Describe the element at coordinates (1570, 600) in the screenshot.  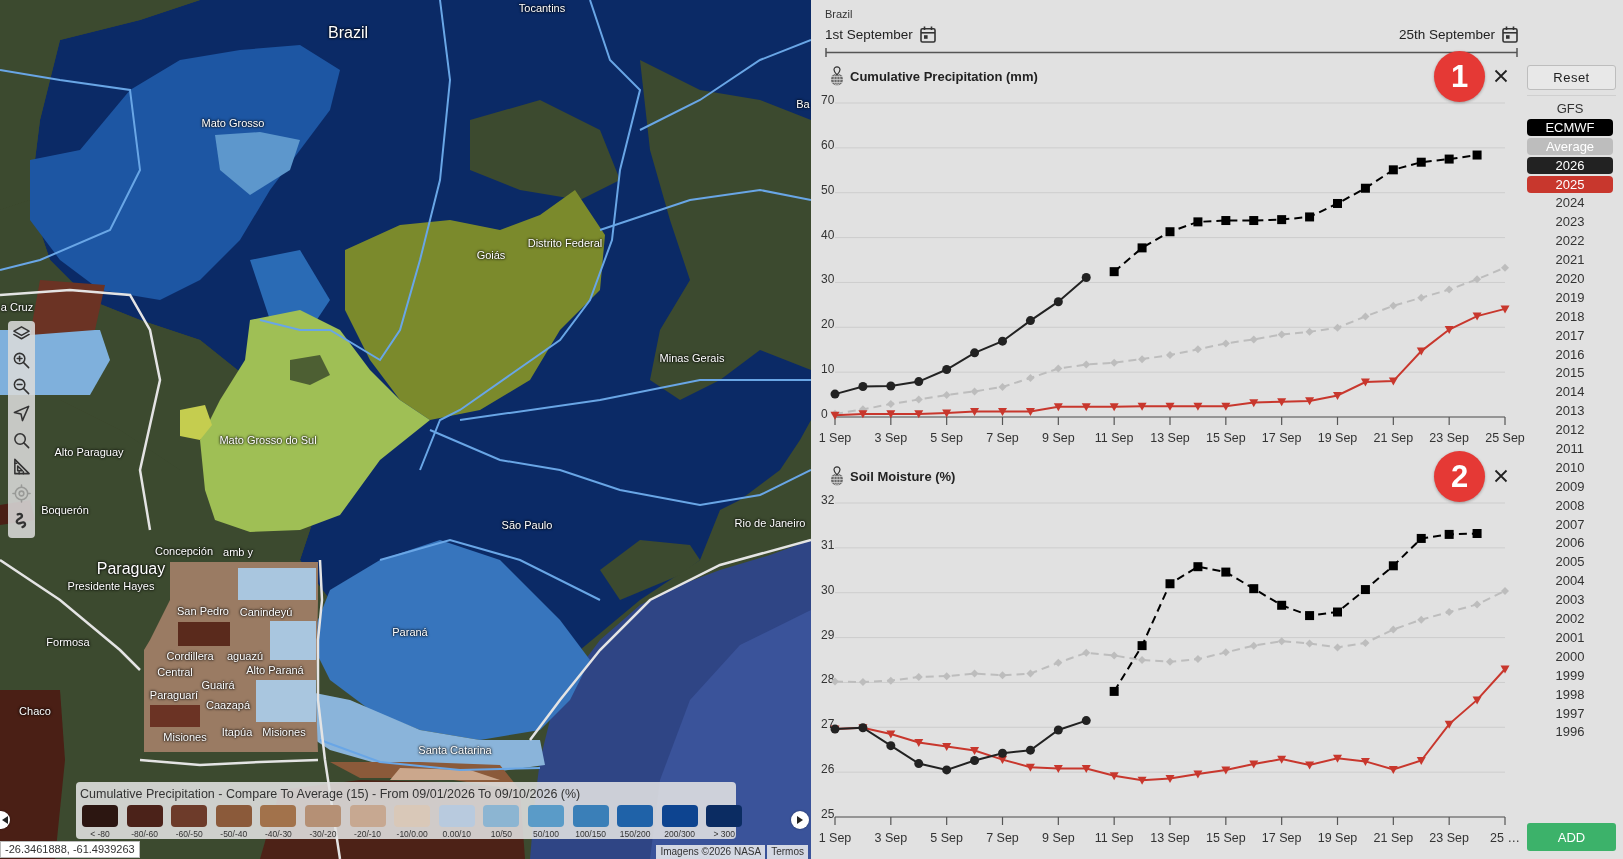
I see `series-toggle: 2003` at that location.